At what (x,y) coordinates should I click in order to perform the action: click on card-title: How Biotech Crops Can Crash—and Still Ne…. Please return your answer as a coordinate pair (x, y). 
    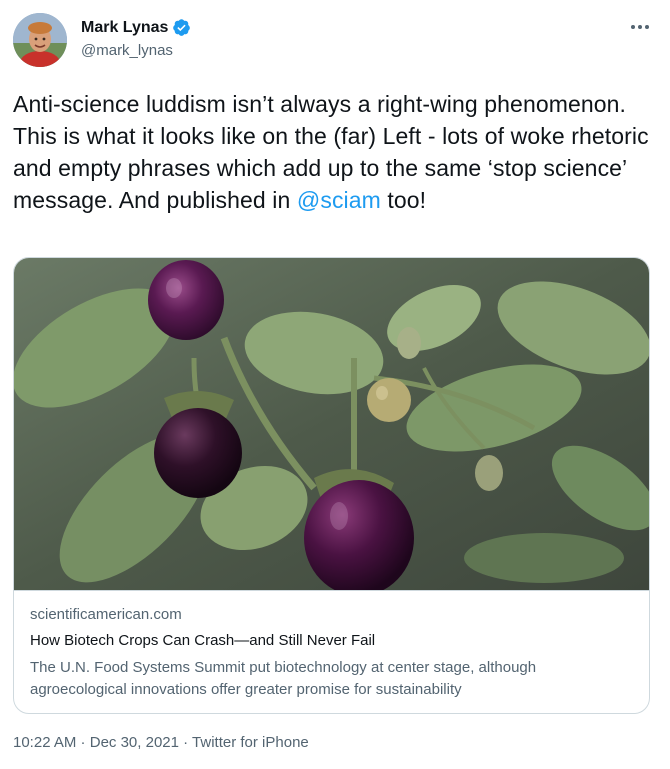
    Looking at the image, I should click on (203, 640).